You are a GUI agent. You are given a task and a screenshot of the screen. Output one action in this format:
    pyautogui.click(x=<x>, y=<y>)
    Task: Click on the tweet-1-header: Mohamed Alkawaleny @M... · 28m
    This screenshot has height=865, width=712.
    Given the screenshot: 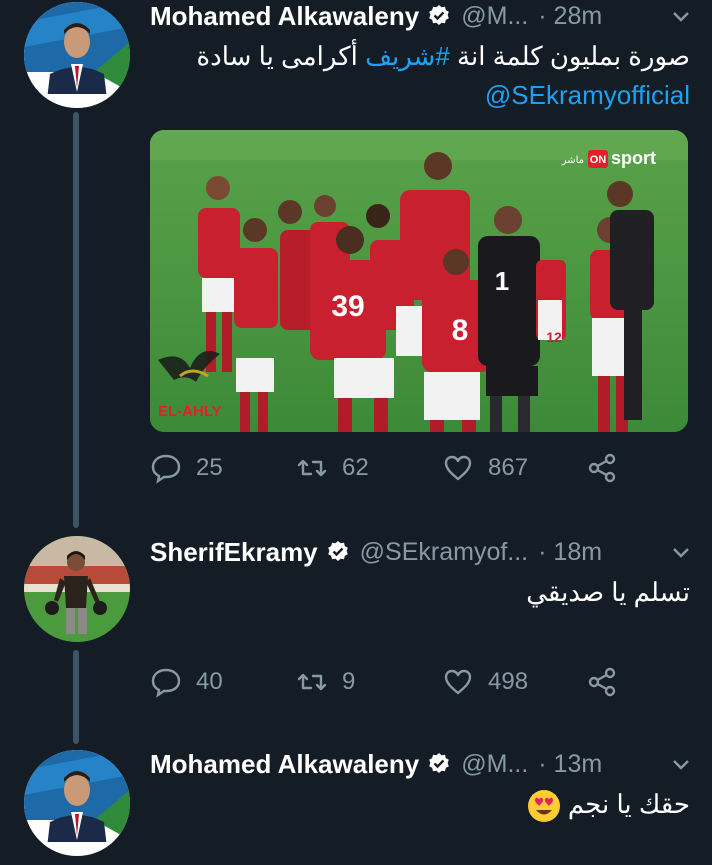 What is the action you would take?
    pyautogui.click(x=421, y=18)
    